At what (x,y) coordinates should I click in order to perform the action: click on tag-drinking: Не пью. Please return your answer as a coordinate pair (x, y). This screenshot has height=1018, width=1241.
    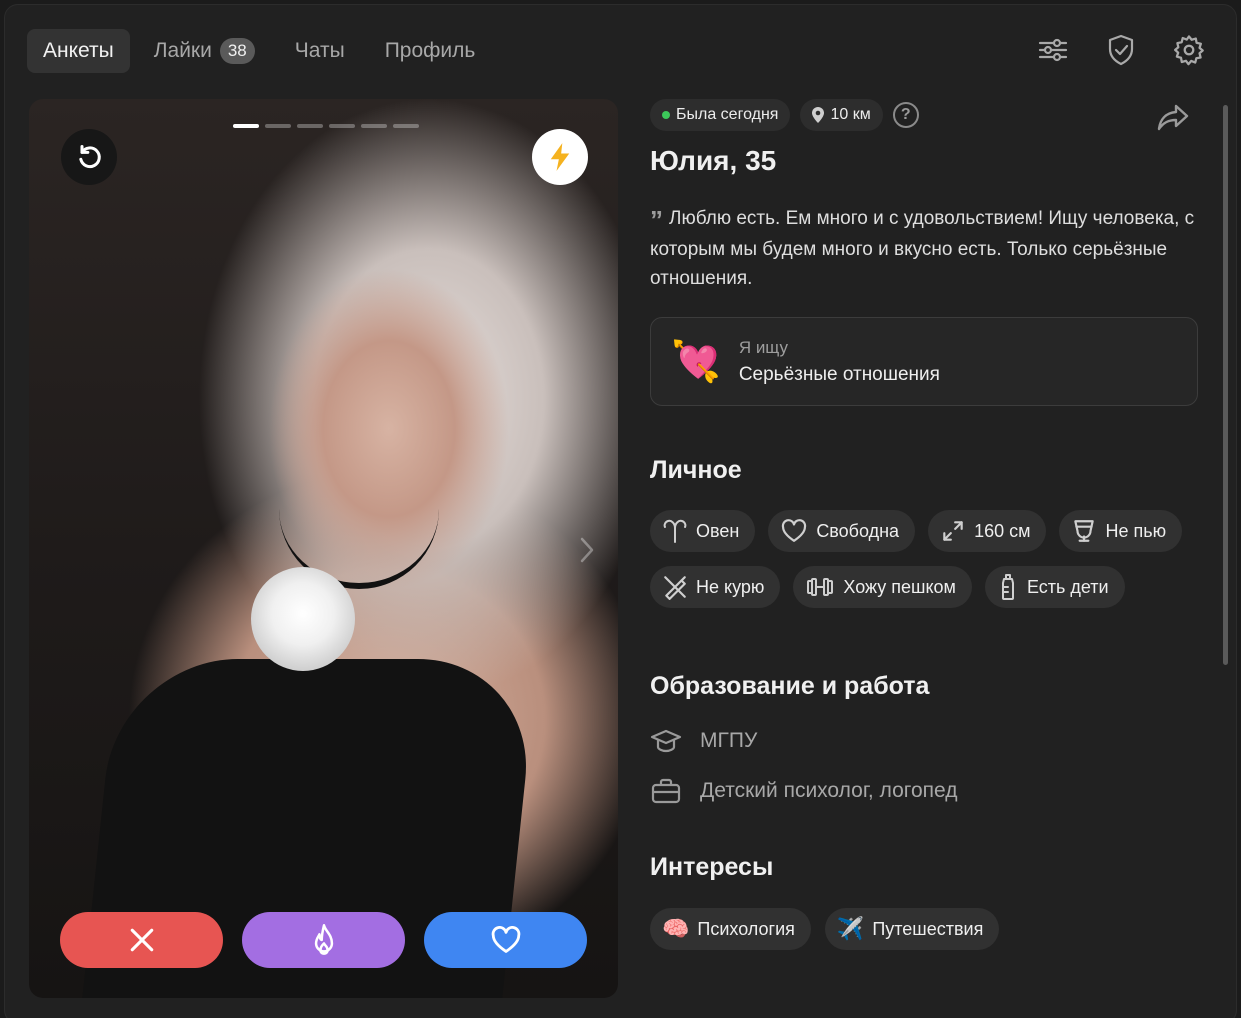
    Looking at the image, I should click on (1121, 531).